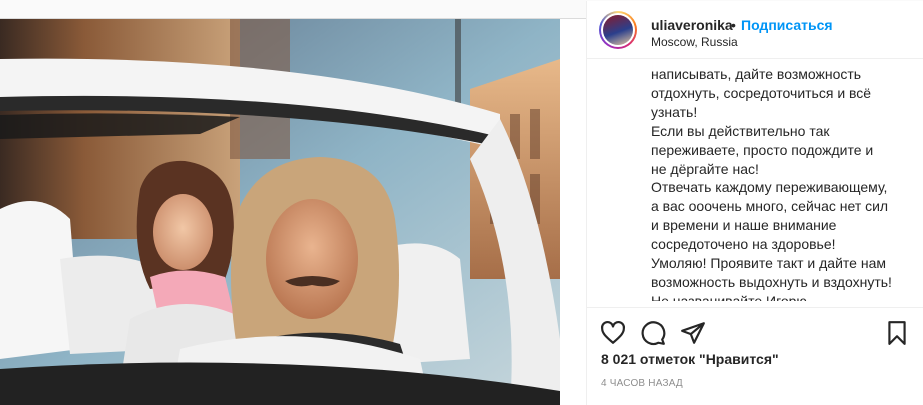 Image resolution: width=923 pixels, height=405 pixels. I want to click on avatar, so click(618, 30).